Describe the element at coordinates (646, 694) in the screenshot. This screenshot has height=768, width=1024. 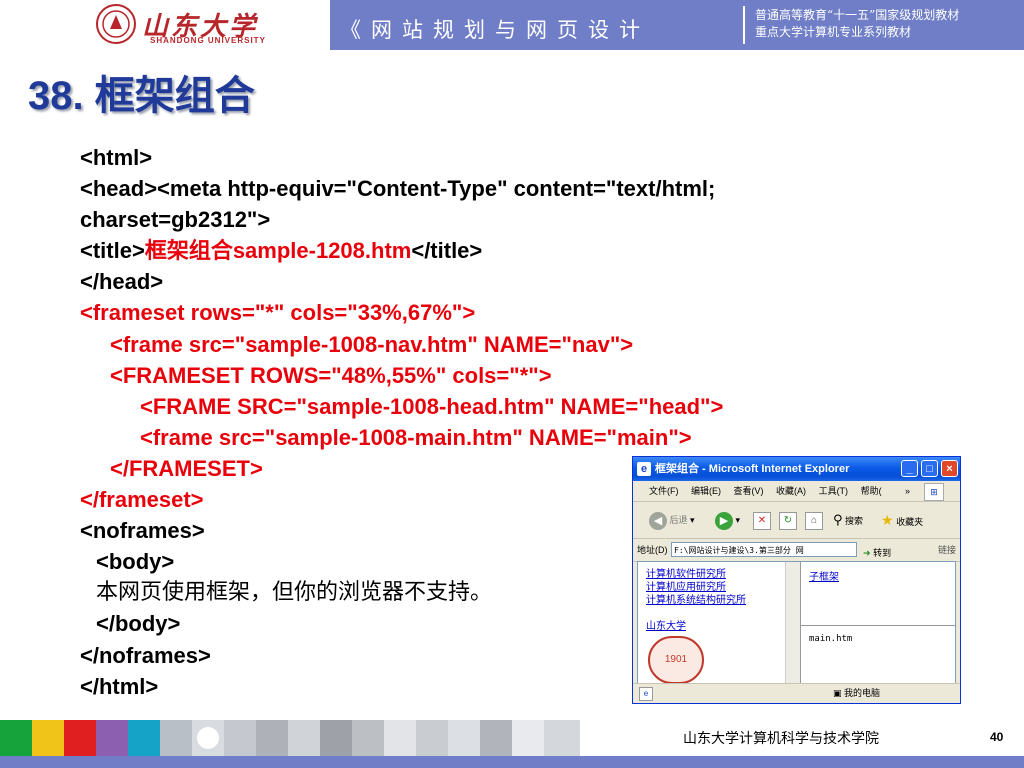
I see `page-icon: e` at that location.